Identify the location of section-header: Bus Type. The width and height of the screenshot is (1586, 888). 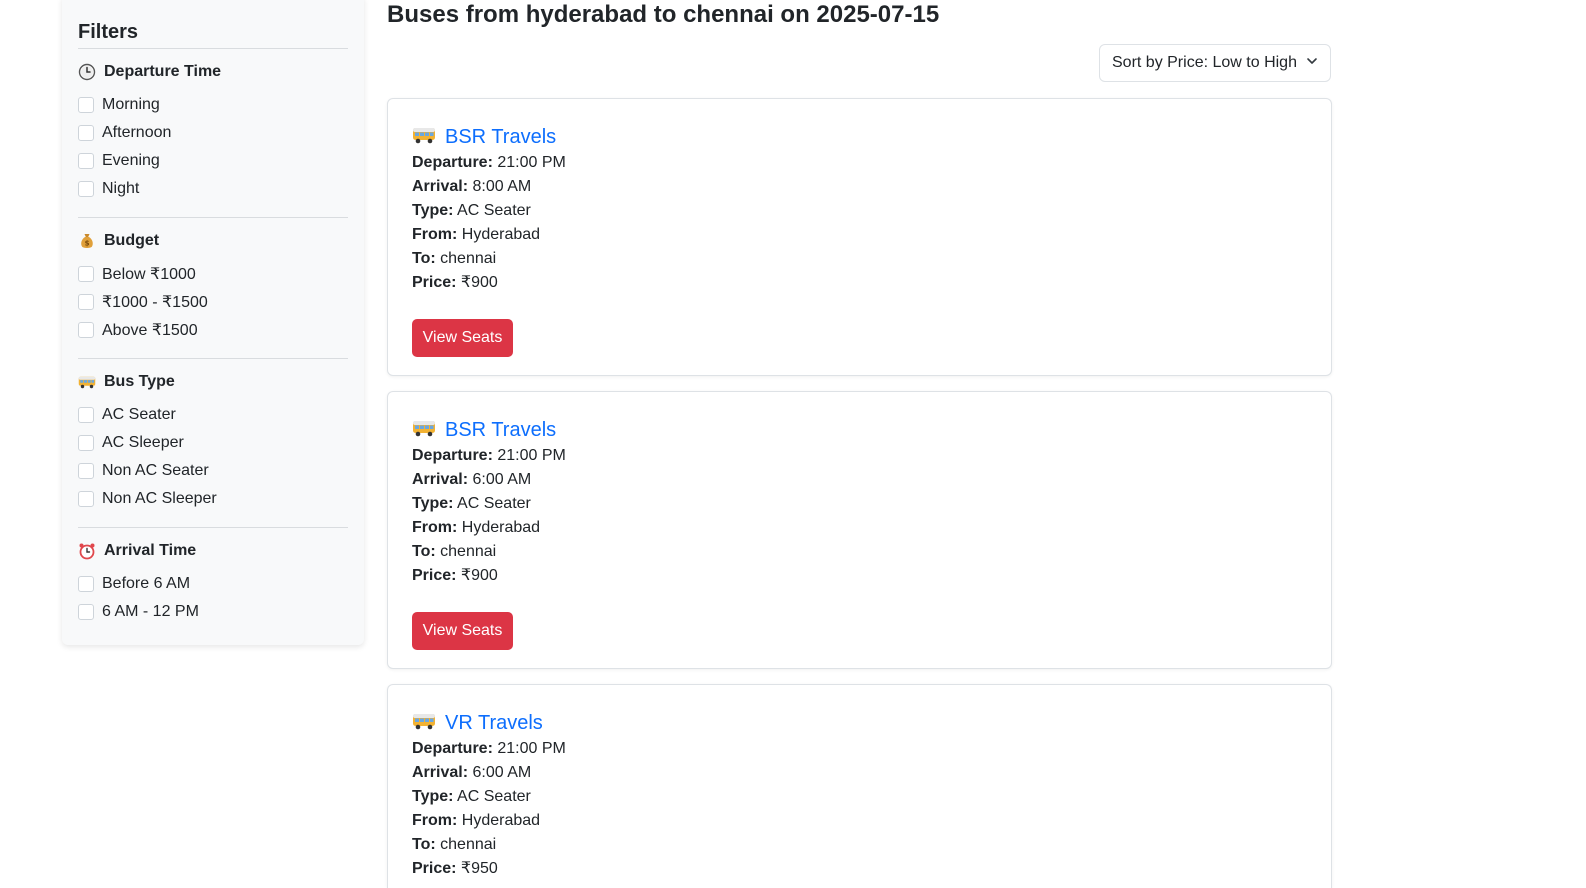
(213, 382).